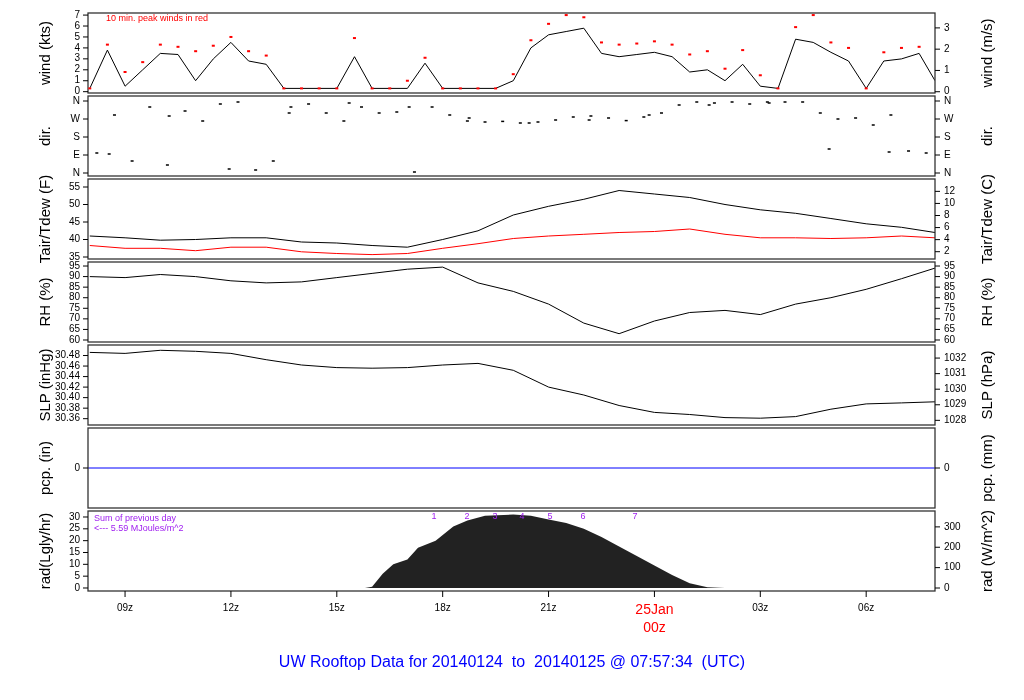 Image resolution: width=1024 pixels, height=700 pixels. Describe the element at coordinates (986, 219) in the screenshot. I see `axis-title: Tair/Tdew (C)` at that location.